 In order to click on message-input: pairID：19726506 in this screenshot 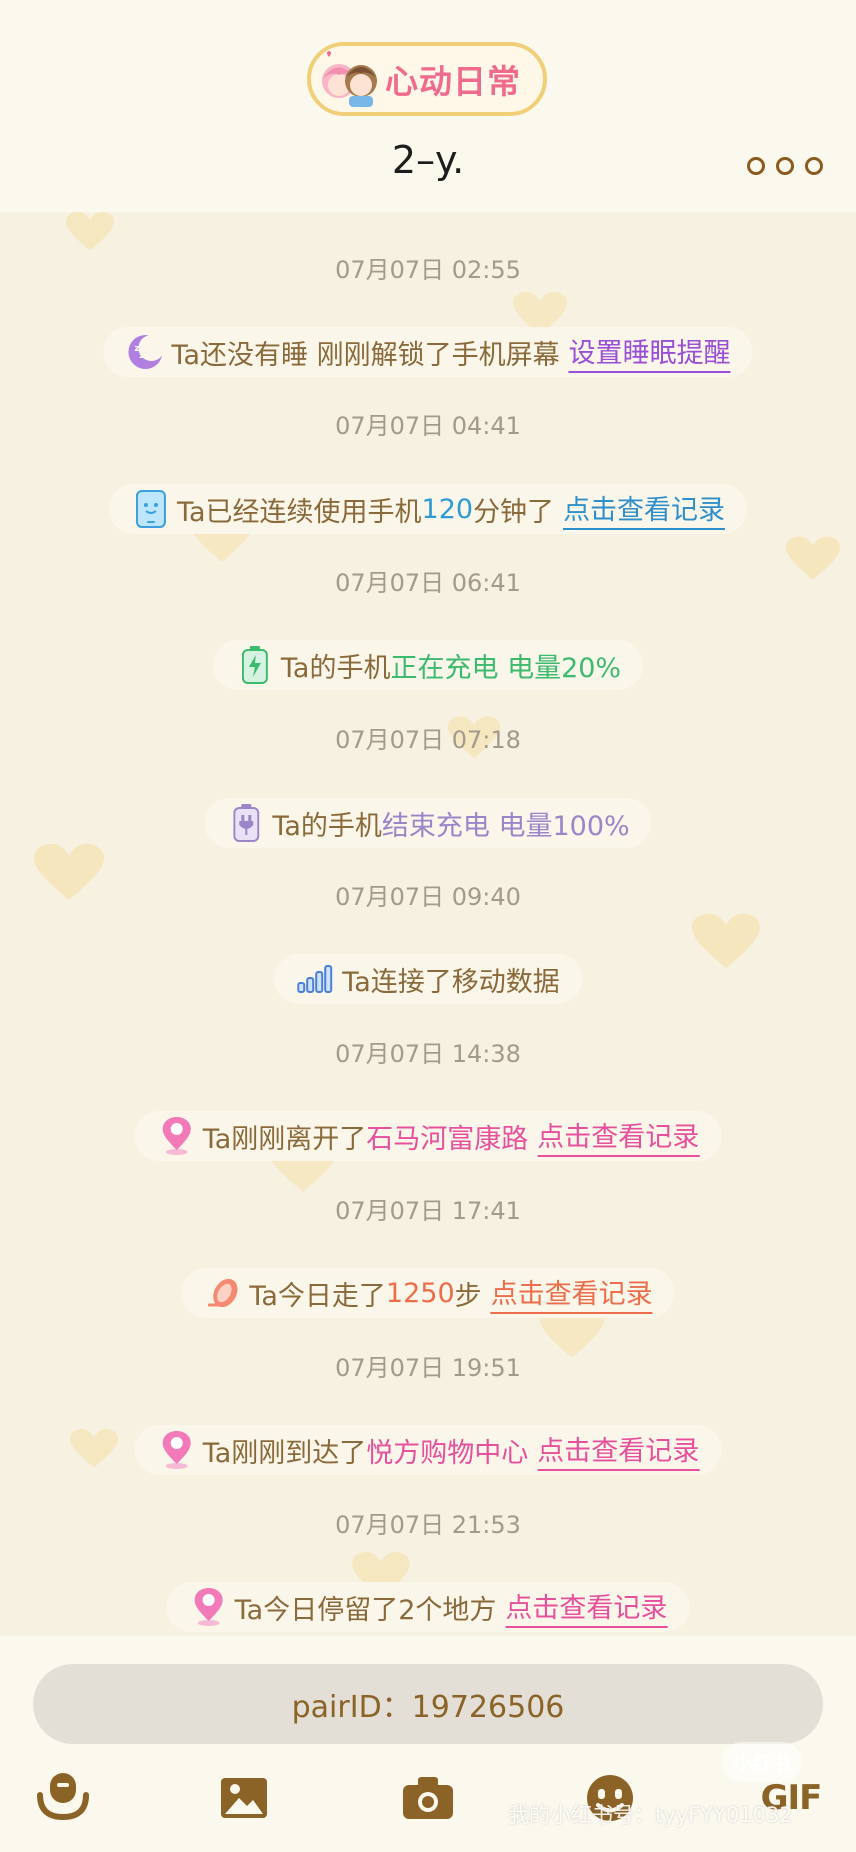, I will do `click(428, 1704)`.